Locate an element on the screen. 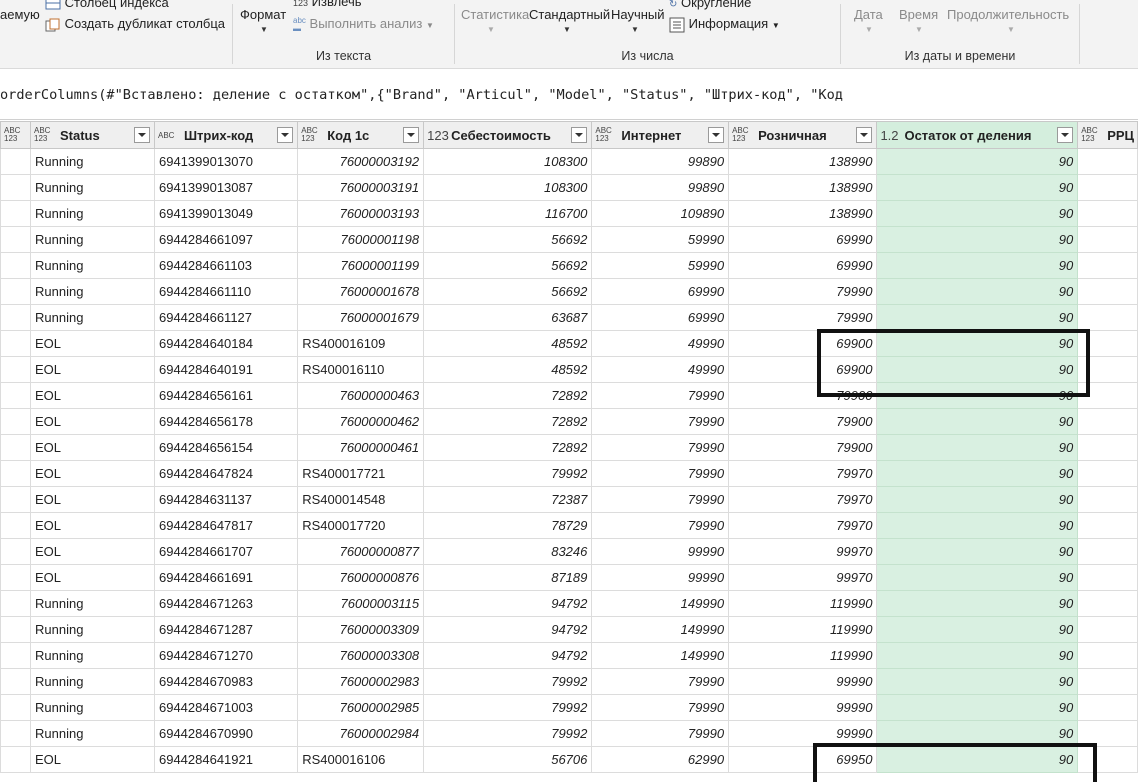  table-cell: 76000002983 is located at coordinates (361, 681).